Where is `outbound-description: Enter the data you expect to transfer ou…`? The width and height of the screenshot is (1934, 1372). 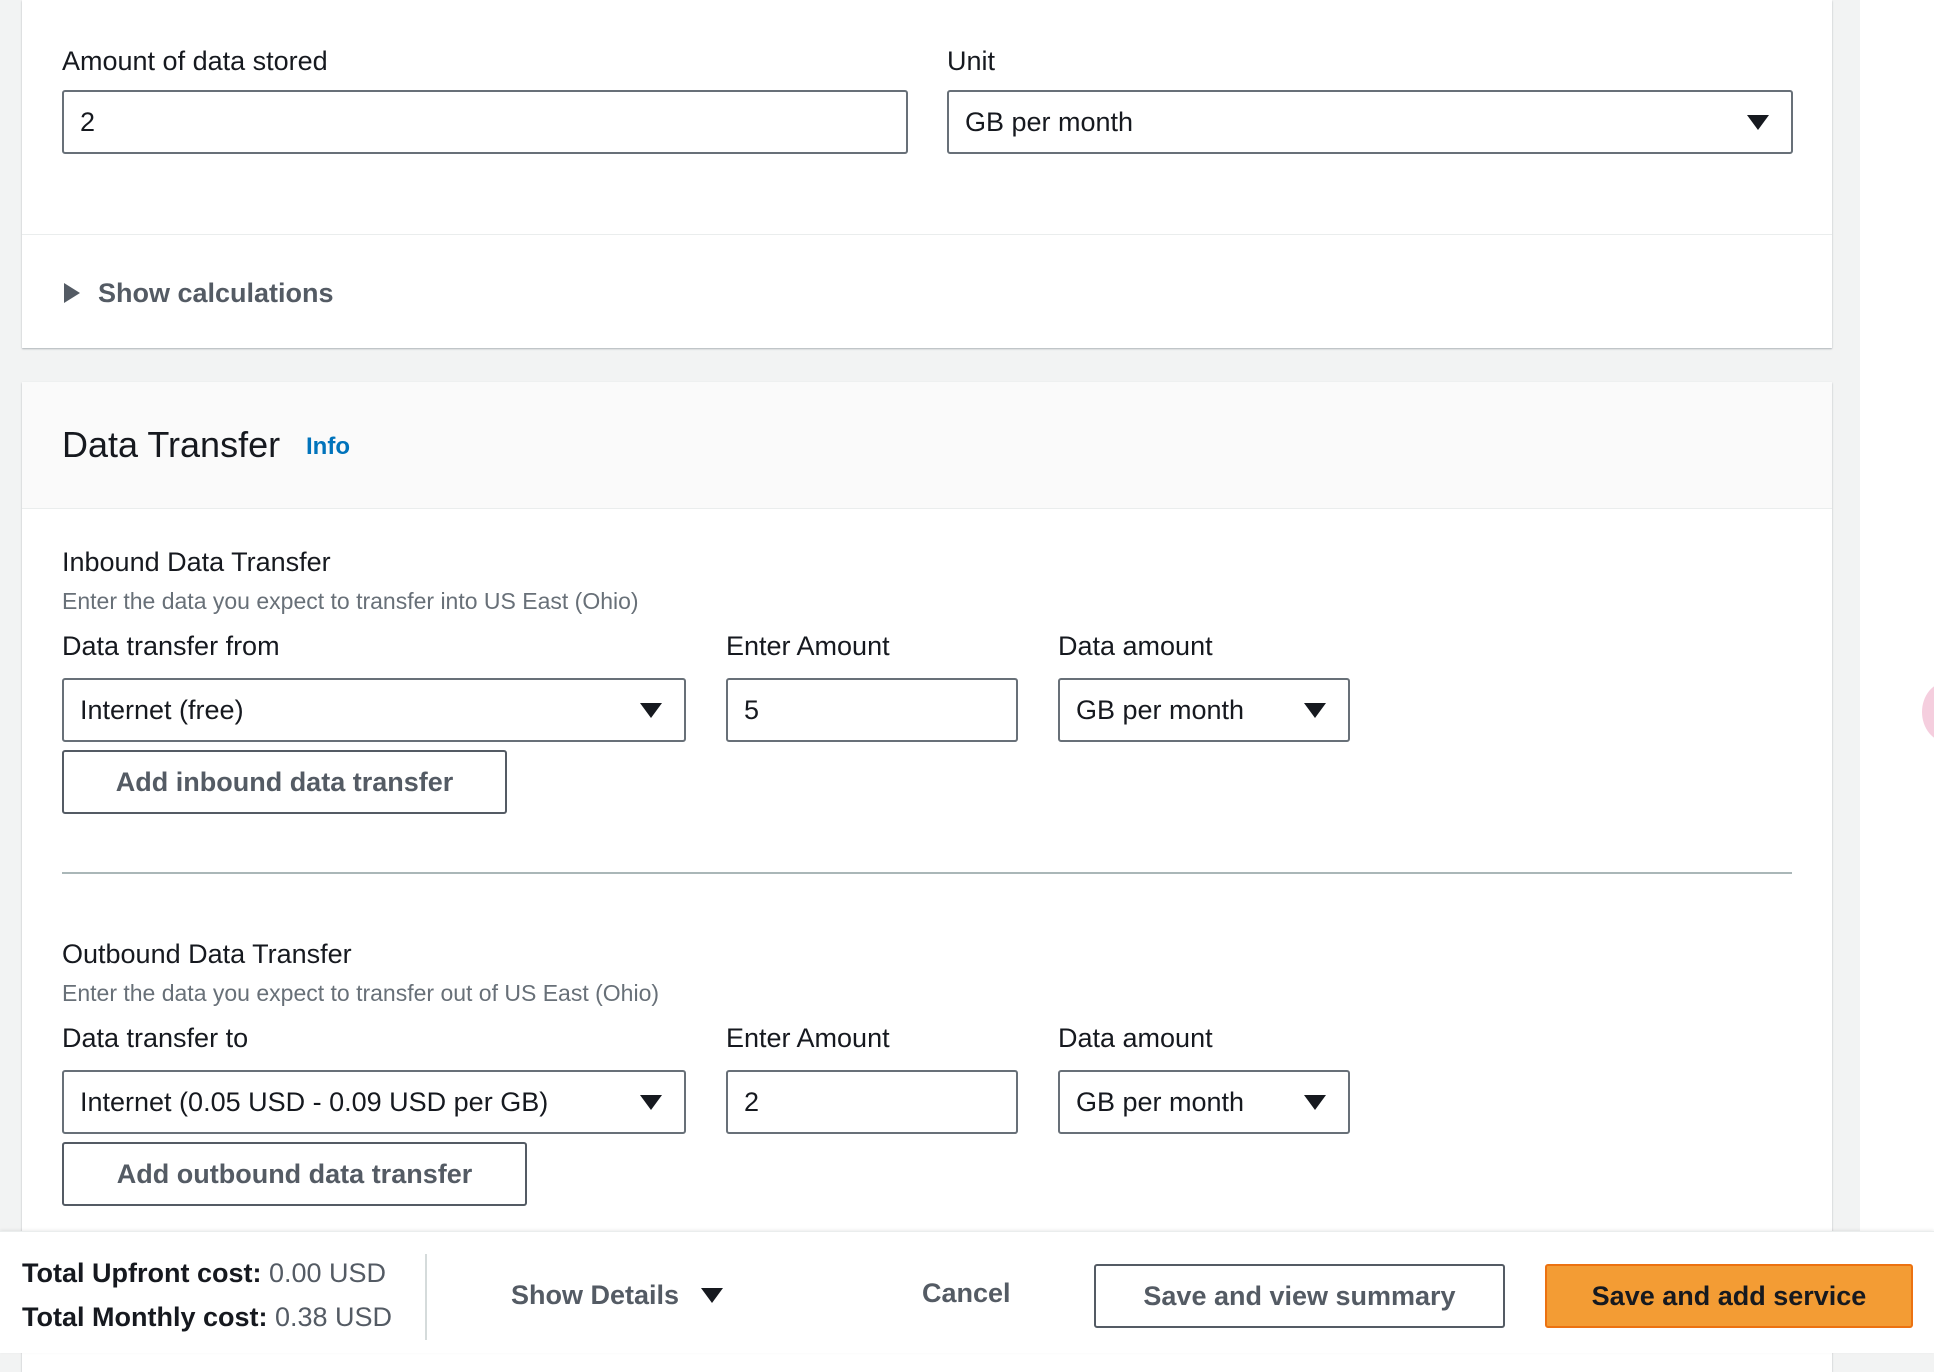
outbound-description: Enter the data you expect to transfer ou… is located at coordinates (361, 993).